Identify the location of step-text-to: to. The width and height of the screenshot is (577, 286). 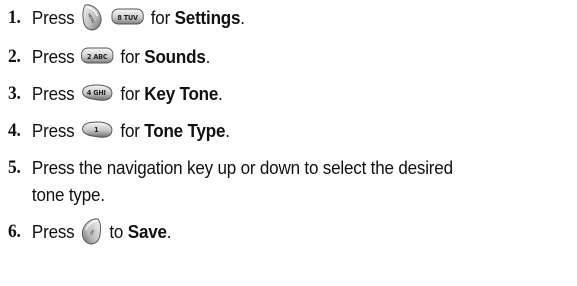
(116, 232).